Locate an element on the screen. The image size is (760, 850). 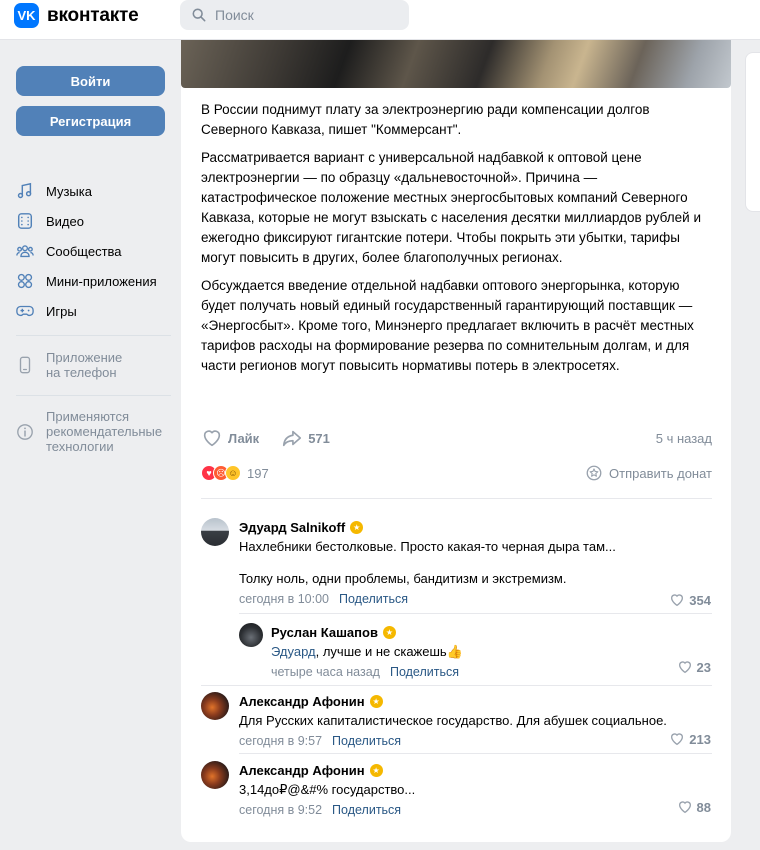
comment-meta: сегодня в 9:52 Поделиться is located at coordinates (327, 810).